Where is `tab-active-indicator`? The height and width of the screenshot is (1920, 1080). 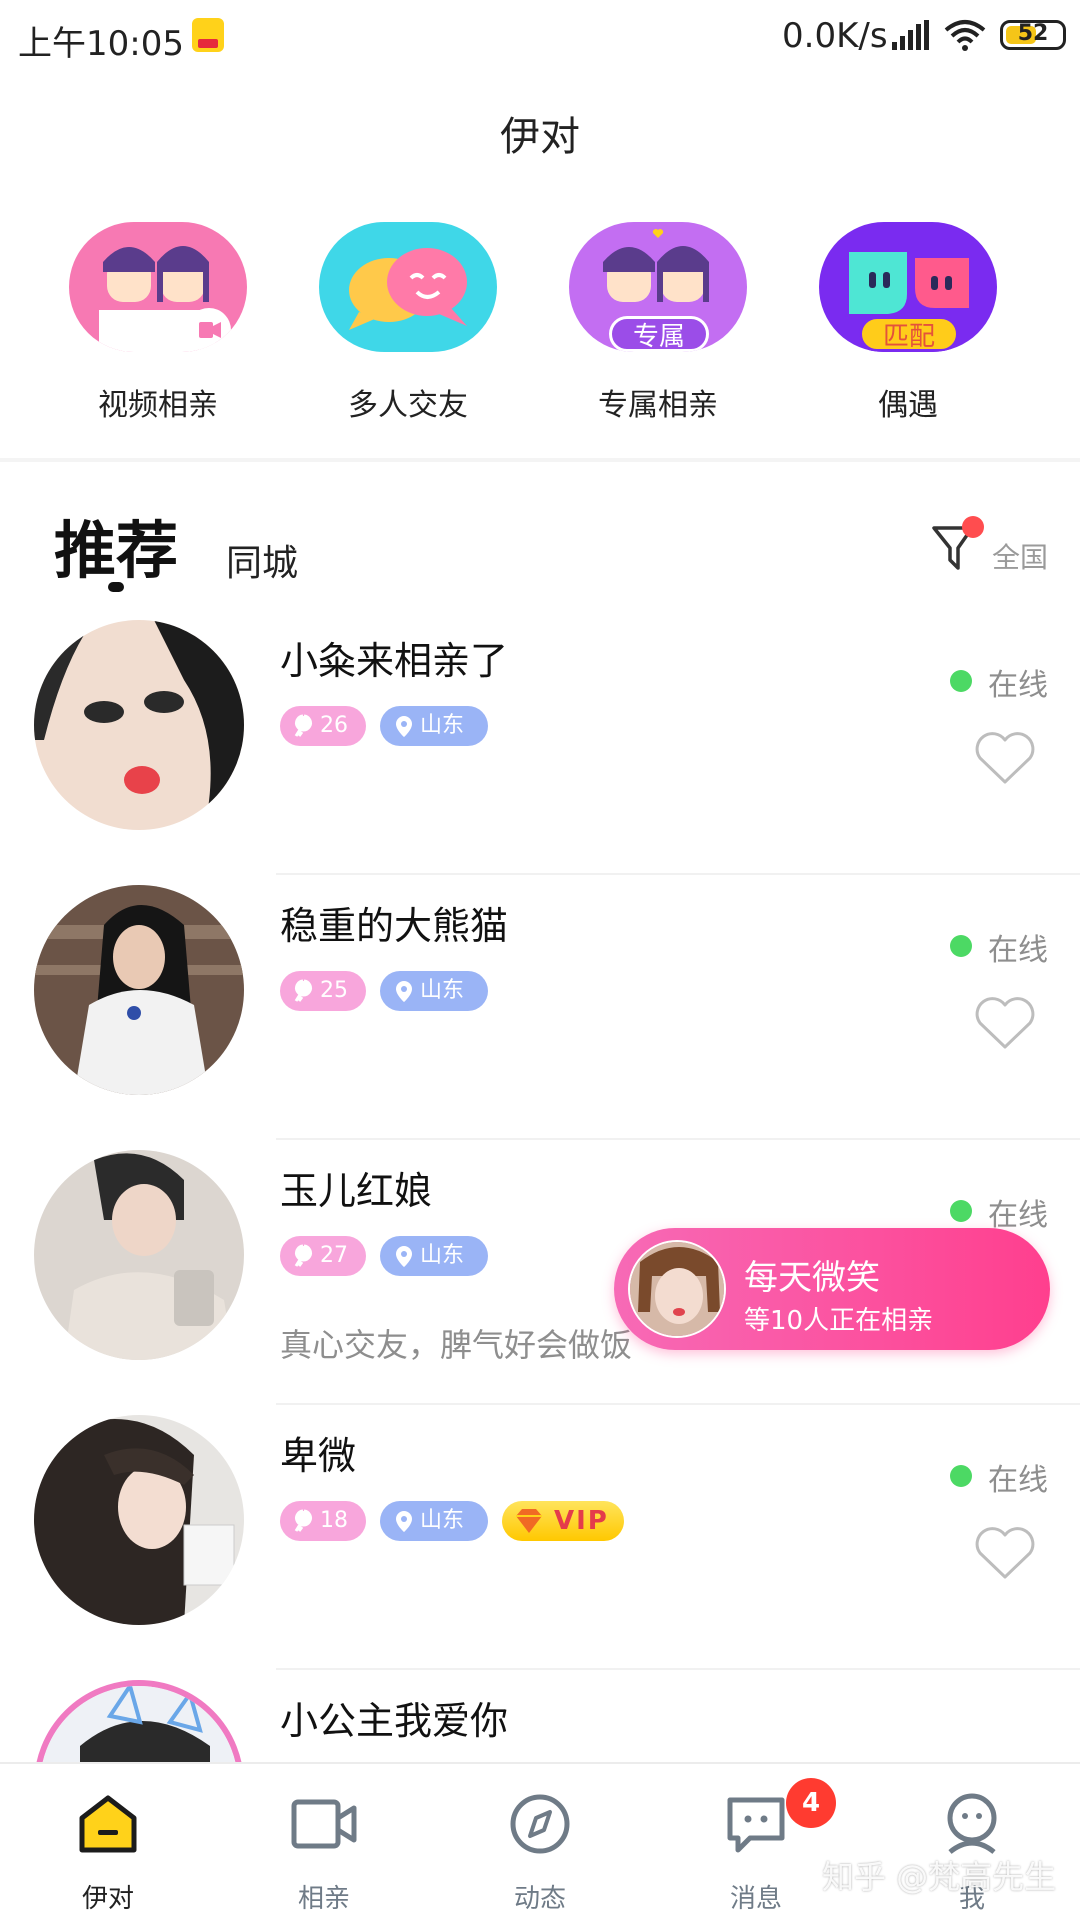
tab-active-indicator is located at coordinates (116, 587).